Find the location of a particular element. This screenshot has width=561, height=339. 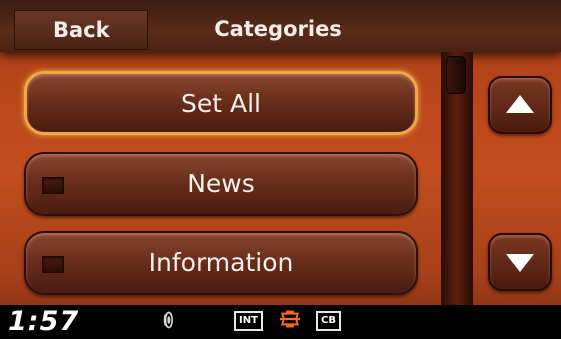

page-title: Categories is located at coordinates (278, 29).